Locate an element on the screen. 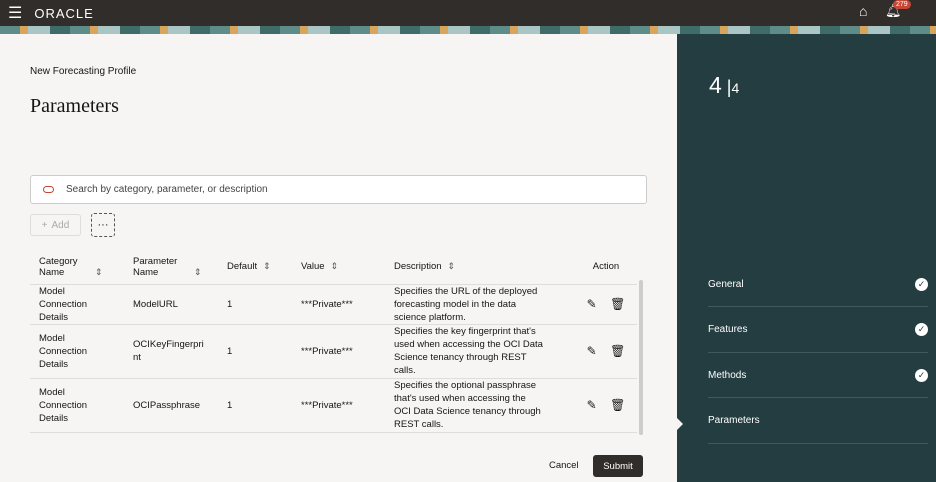 Image resolution: width=936 pixels, height=482 pixels. step-total: 4 is located at coordinates (735, 88).